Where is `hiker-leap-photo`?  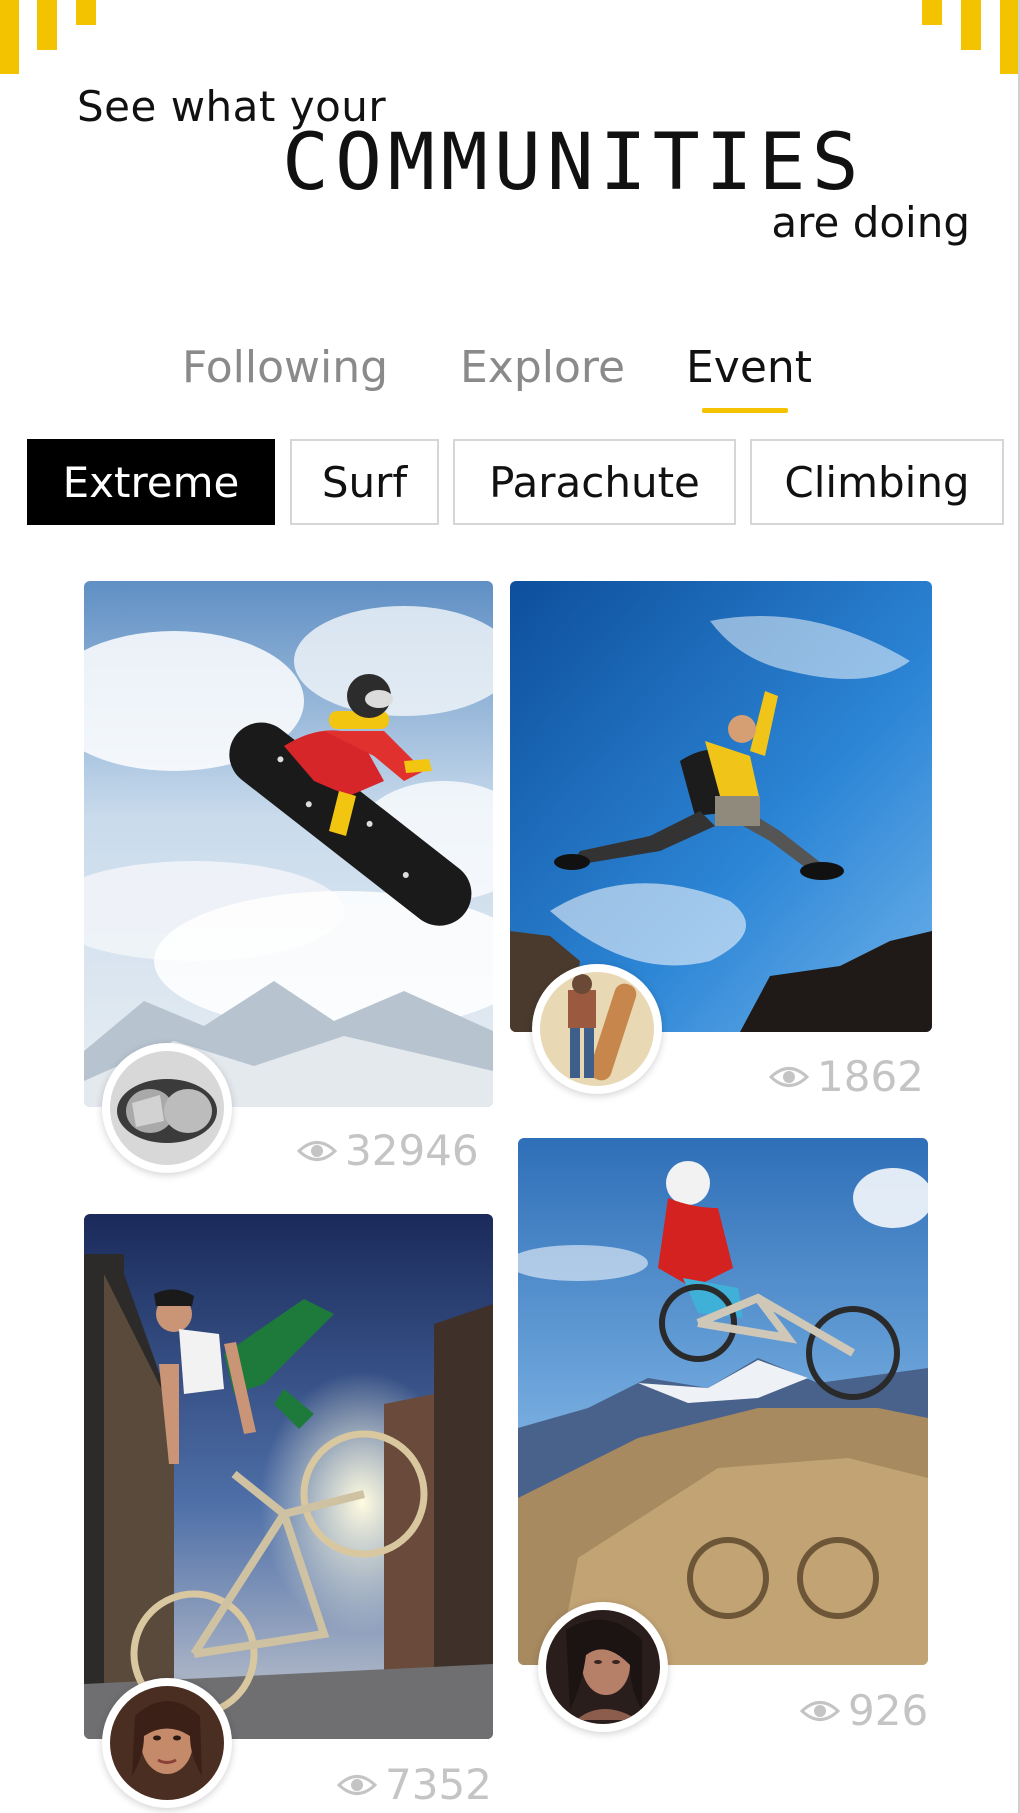 hiker-leap-photo is located at coordinates (721, 806).